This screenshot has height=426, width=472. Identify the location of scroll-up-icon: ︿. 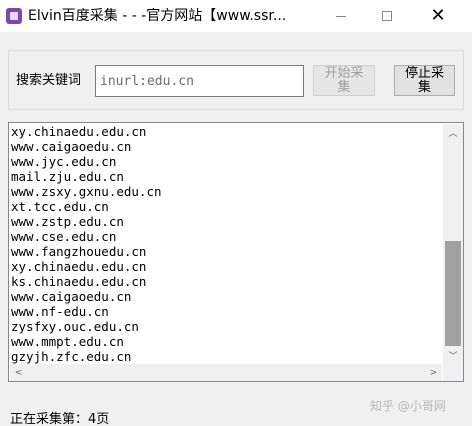
(453, 132).